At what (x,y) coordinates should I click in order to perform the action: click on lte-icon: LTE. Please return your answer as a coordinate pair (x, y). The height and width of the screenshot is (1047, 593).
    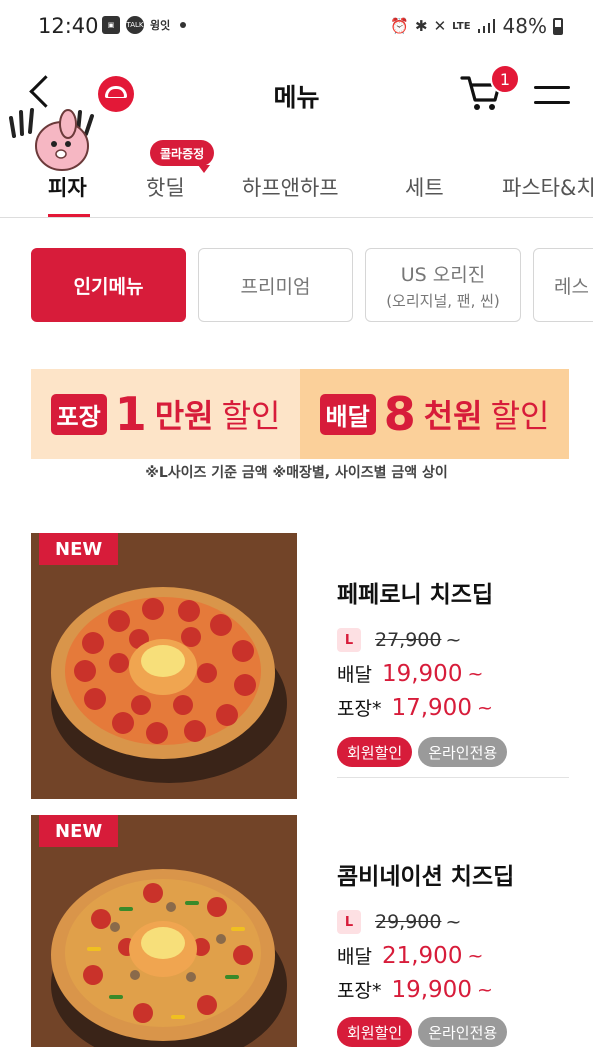
    Looking at the image, I should click on (461, 26).